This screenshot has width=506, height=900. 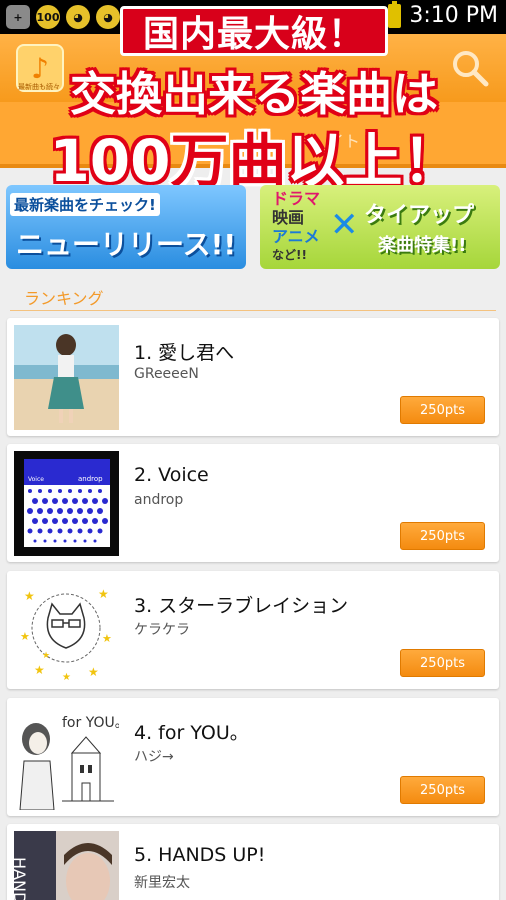 I want to click on thumb-voice-text: Voice, so click(x=36, y=479).